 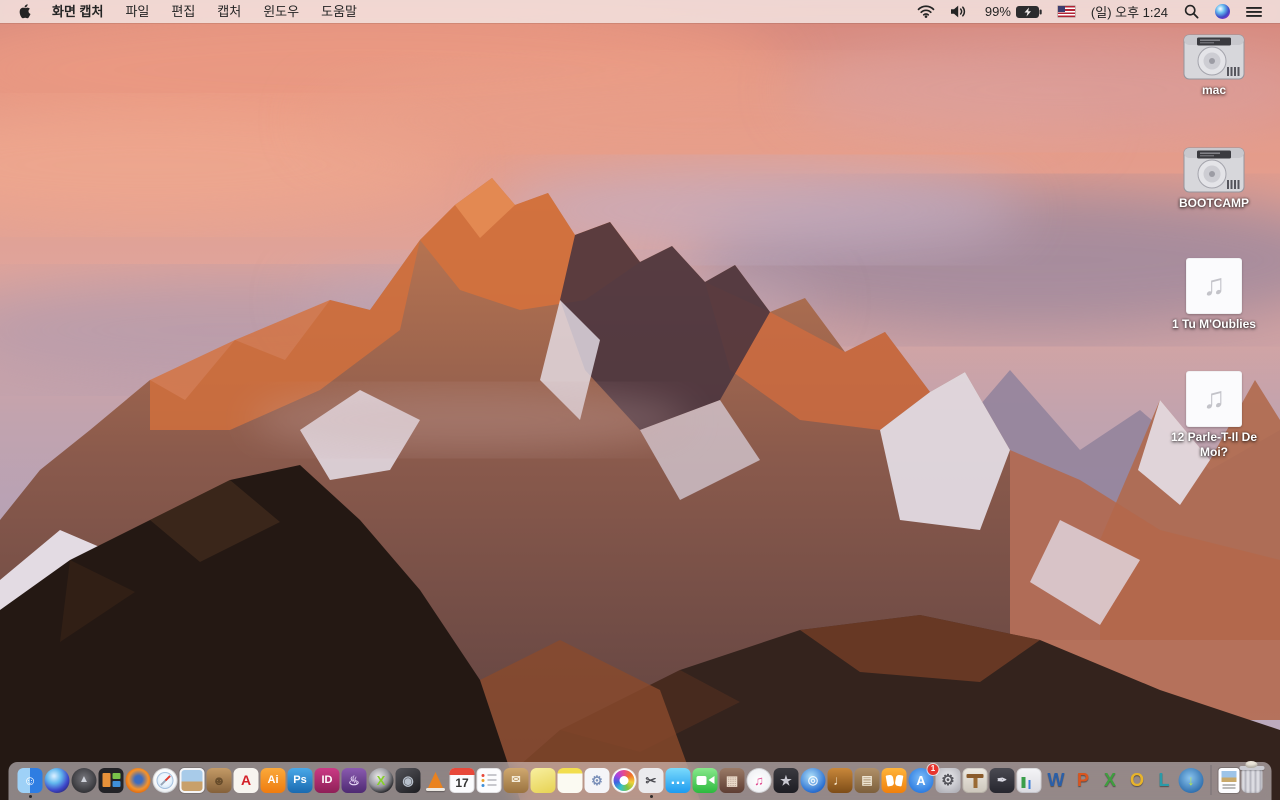 I want to click on dock-mission-control-icon, so click(x=111, y=780).